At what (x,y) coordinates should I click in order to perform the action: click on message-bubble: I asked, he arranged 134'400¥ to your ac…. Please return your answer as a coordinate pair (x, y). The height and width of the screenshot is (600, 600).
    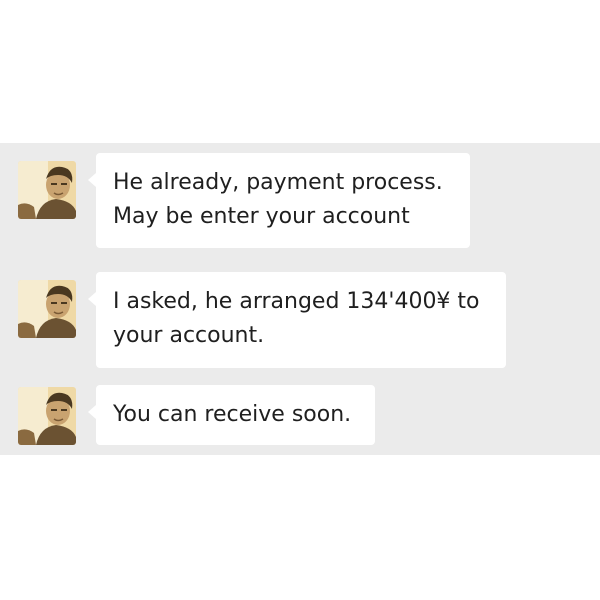
    Looking at the image, I should click on (297, 320).